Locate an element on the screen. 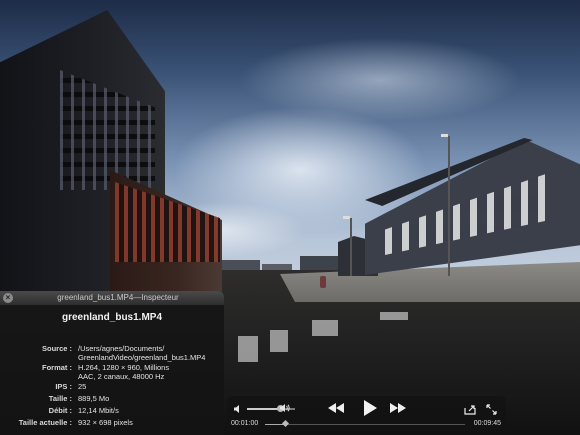 The image size is (580, 435). share-icon is located at coordinates (470, 411).